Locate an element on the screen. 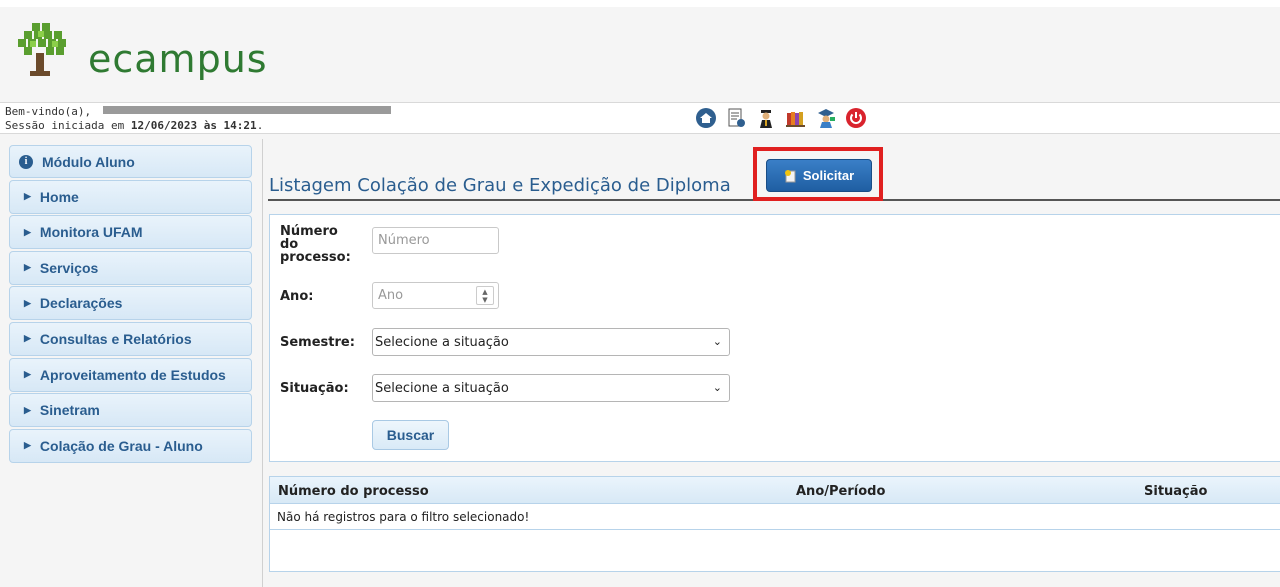 The height and width of the screenshot is (587, 1280). situacao-label: Situação: is located at coordinates (314, 388).